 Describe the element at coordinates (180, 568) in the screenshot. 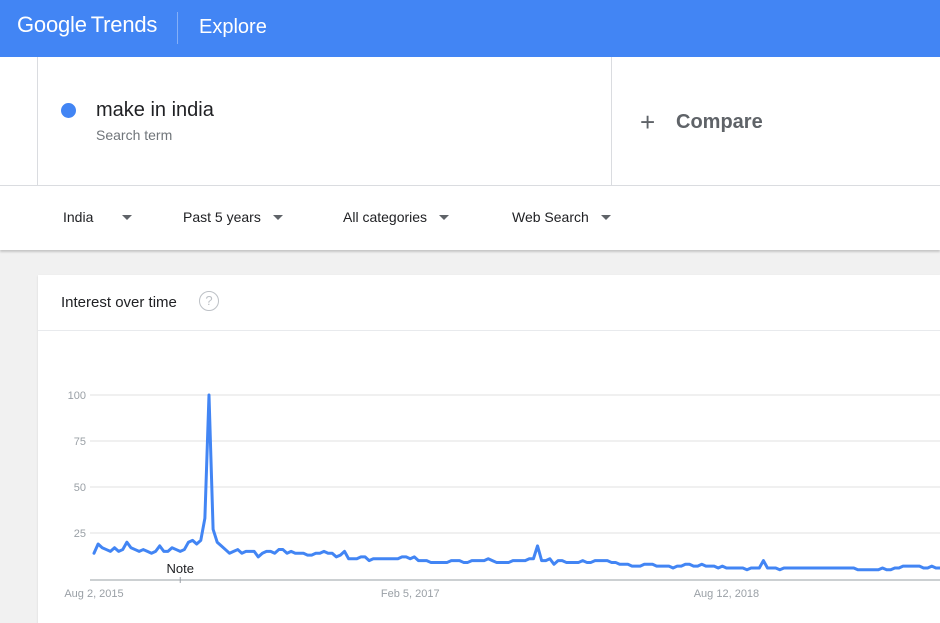

I see `note-annotation: Note` at that location.